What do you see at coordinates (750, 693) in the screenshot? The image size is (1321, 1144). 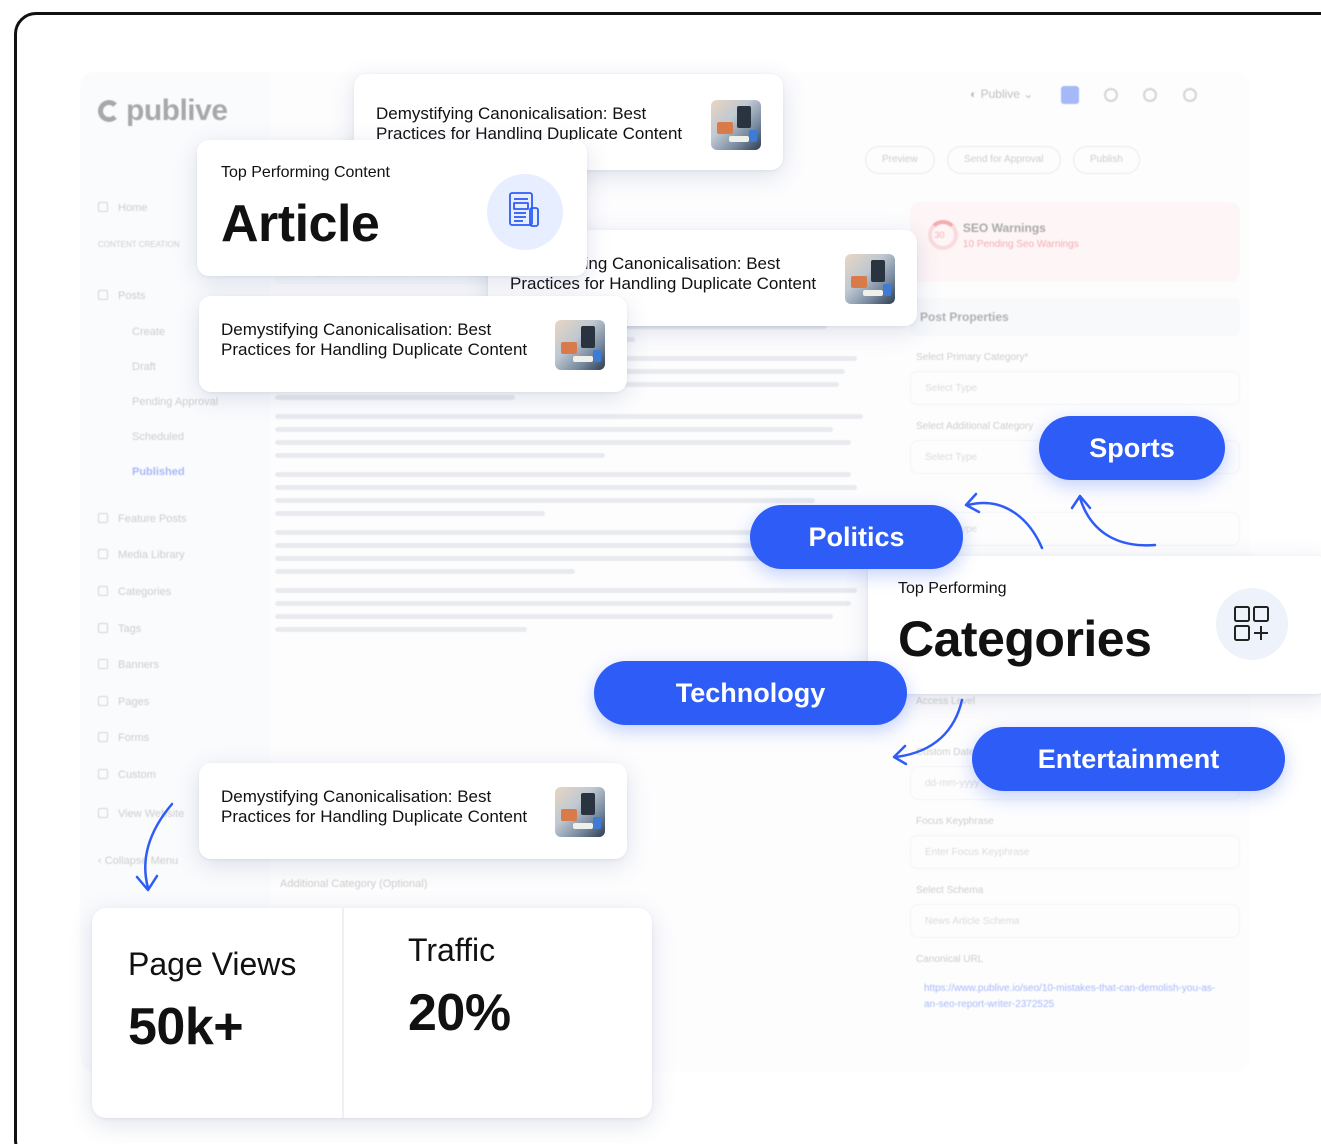 I see `category-pill-technology: Technology` at bounding box center [750, 693].